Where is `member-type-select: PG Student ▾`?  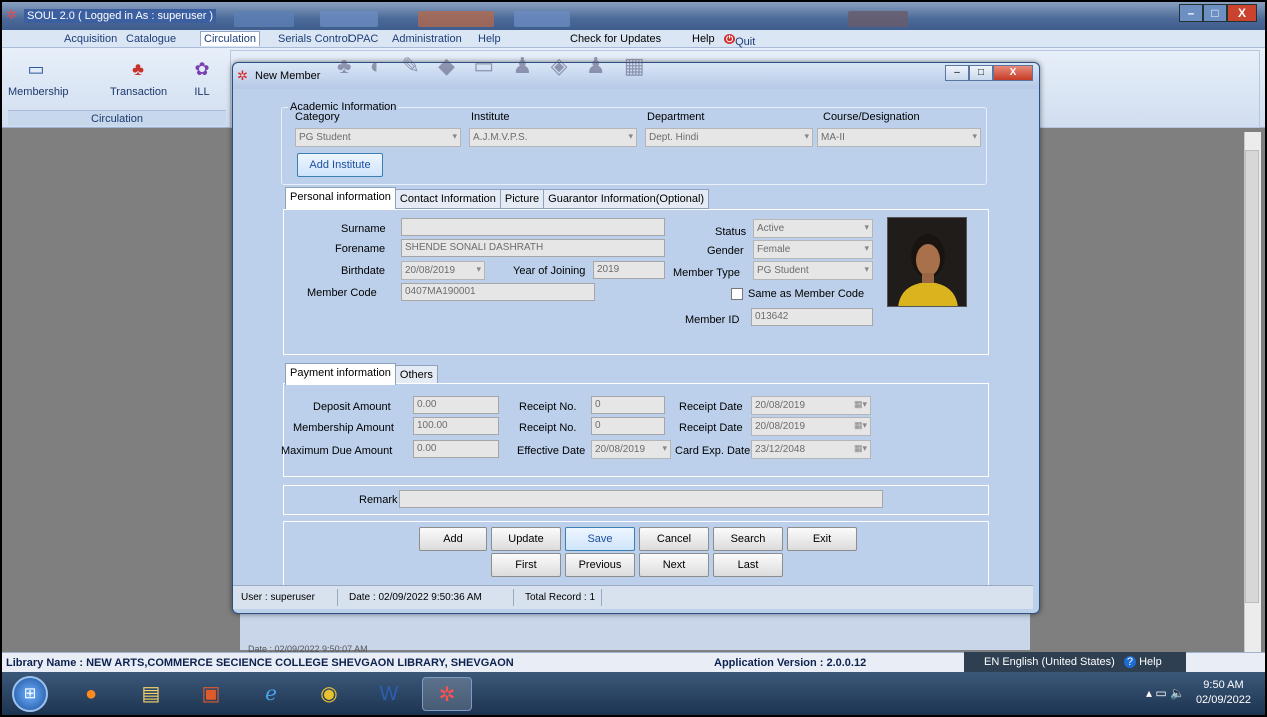
member-type-select: PG Student ▾ is located at coordinates (813, 270).